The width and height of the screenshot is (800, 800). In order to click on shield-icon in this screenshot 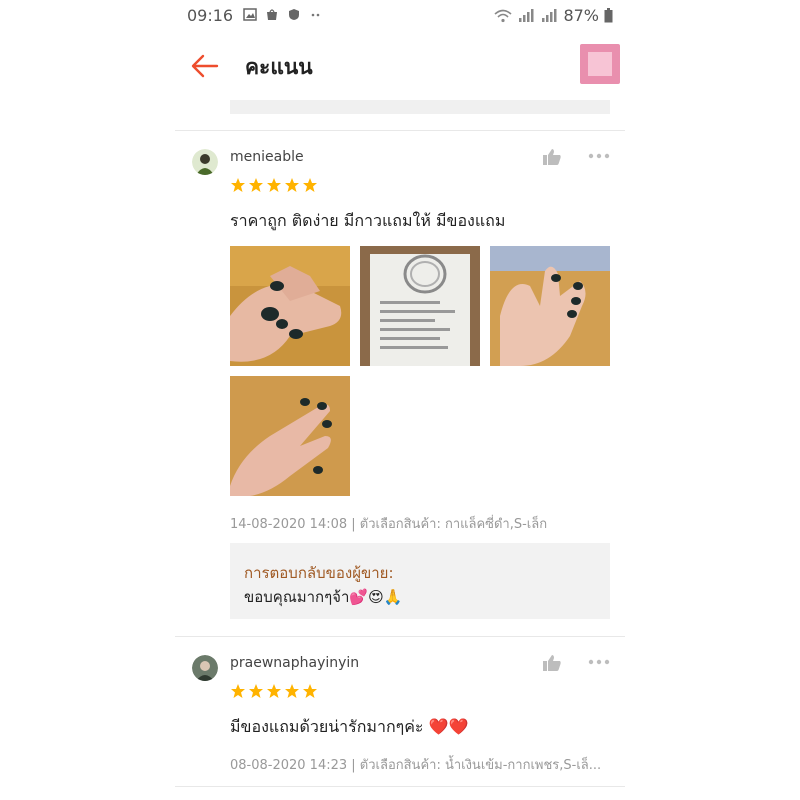, I will do `click(294, 14)`.